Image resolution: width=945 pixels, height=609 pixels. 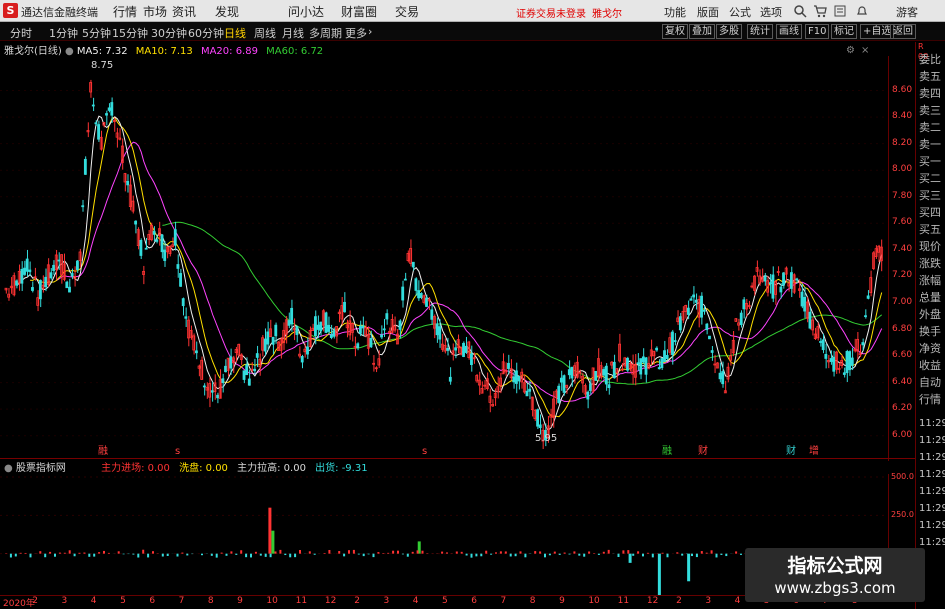 What do you see at coordinates (932, 331) in the screenshot?
I see `quote-field-label: 换手` at bounding box center [932, 331].